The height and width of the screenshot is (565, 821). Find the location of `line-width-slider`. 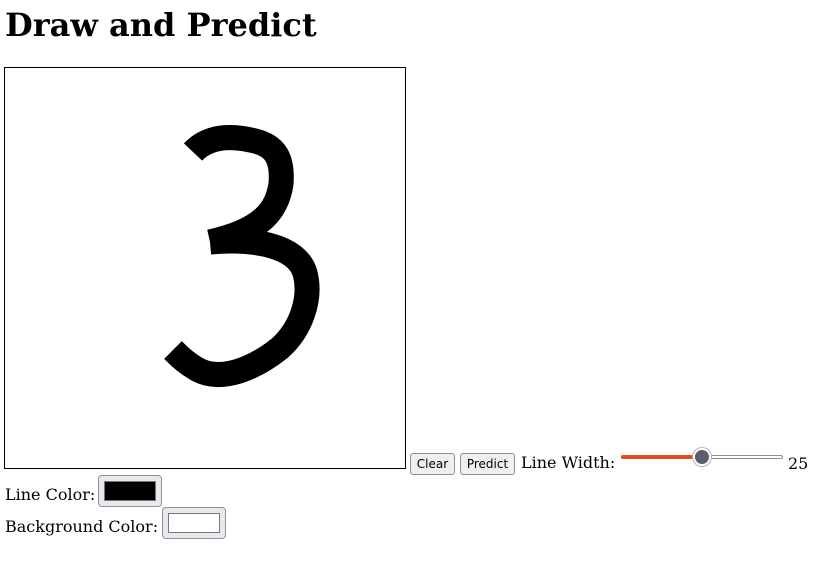

line-width-slider is located at coordinates (702, 457).